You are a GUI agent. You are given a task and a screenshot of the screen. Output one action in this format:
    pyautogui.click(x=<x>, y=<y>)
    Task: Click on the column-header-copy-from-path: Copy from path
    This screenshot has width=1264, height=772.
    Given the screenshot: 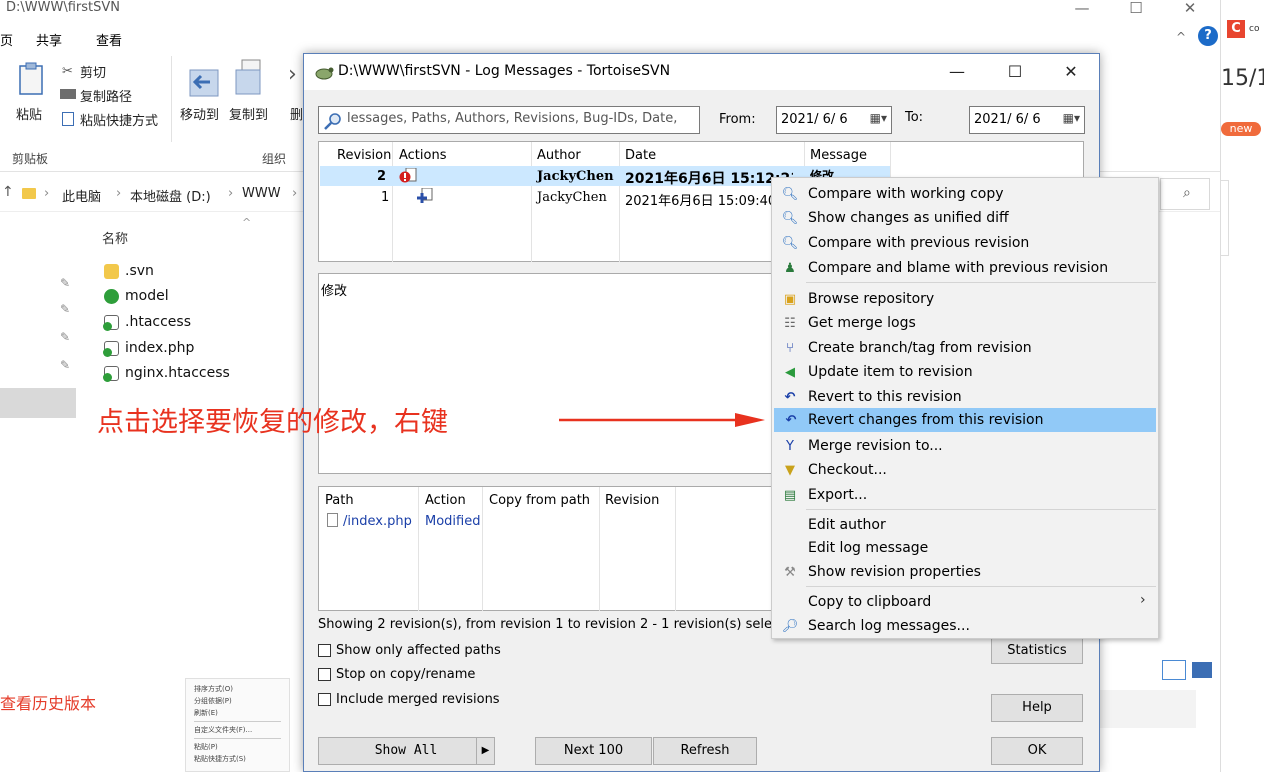 What is the action you would take?
    pyautogui.click(x=539, y=500)
    